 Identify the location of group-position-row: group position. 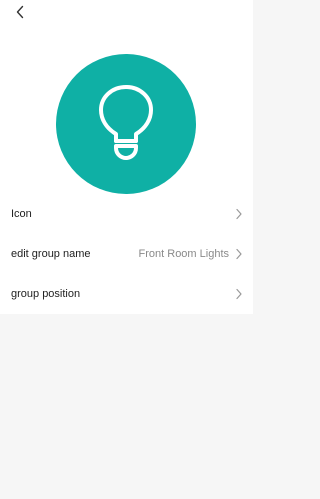
(126, 294).